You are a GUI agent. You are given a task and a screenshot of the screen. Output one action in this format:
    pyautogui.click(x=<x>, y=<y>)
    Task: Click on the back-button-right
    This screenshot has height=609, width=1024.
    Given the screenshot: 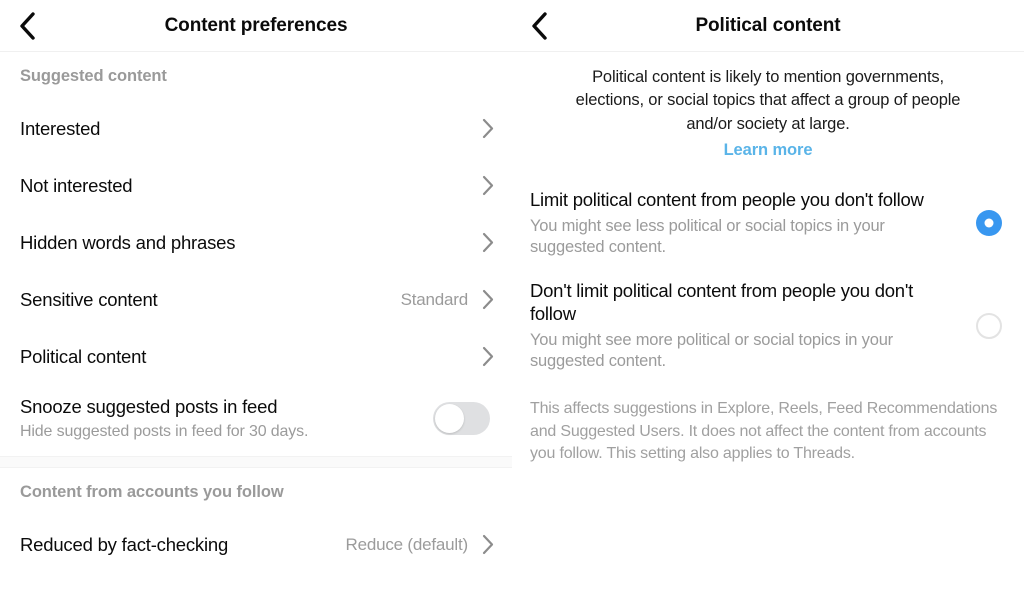 What is the action you would take?
    pyautogui.click(x=539, y=26)
    